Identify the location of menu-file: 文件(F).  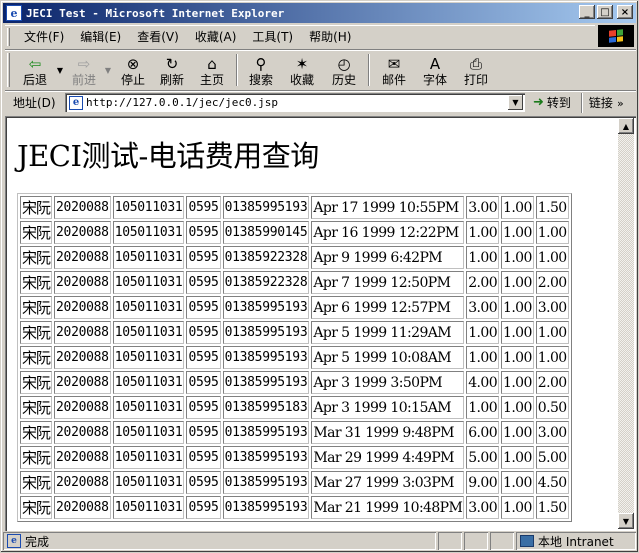
(44, 36).